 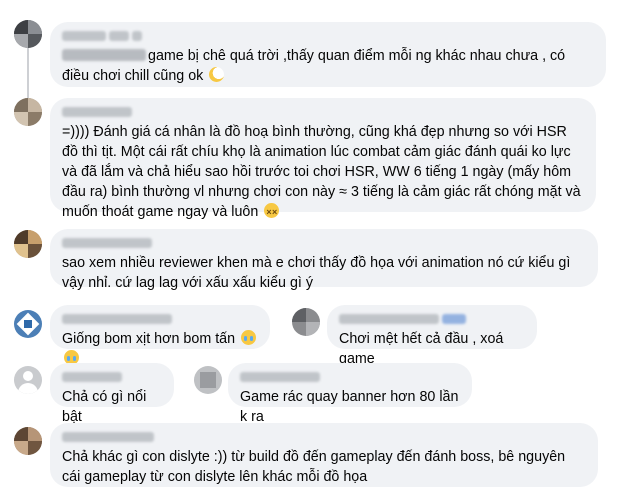 What do you see at coordinates (104, 407) in the screenshot?
I see `comment-text: Chả có gì nổi bật` at bounding box center [104, 407].